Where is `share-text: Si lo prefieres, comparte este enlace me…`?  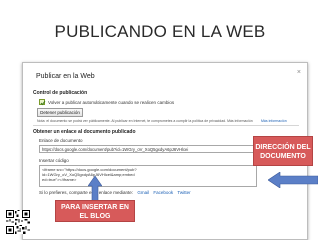 share-text: Si lo prefieres, comparte este enlace me… is located at coordinates (86, 192).